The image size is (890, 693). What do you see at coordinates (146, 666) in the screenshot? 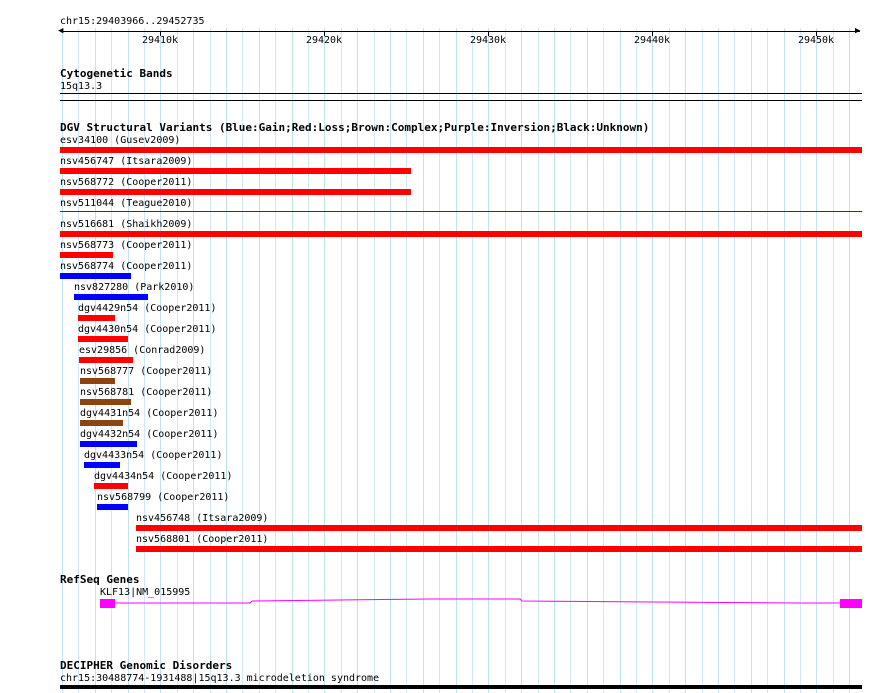
I see `decipher-track-title: DECIPHER Genomic Disorders` at bounding box center [146, 666].